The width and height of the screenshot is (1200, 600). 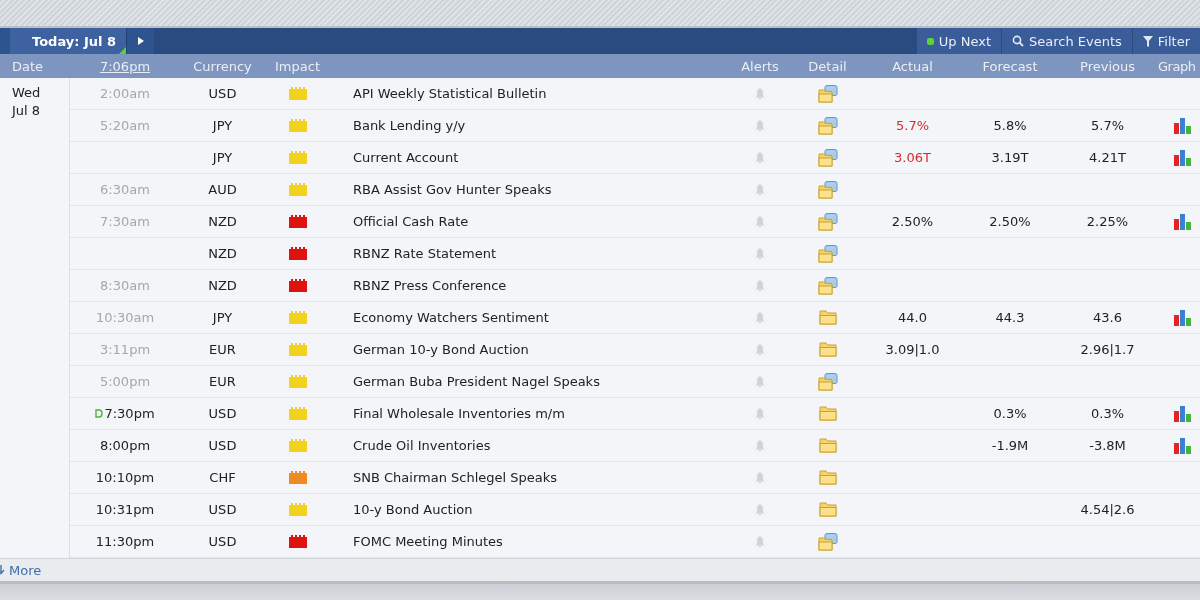 I want to click on event-title: German Buba President Nagel Speaks, so click(x=476, y=381).